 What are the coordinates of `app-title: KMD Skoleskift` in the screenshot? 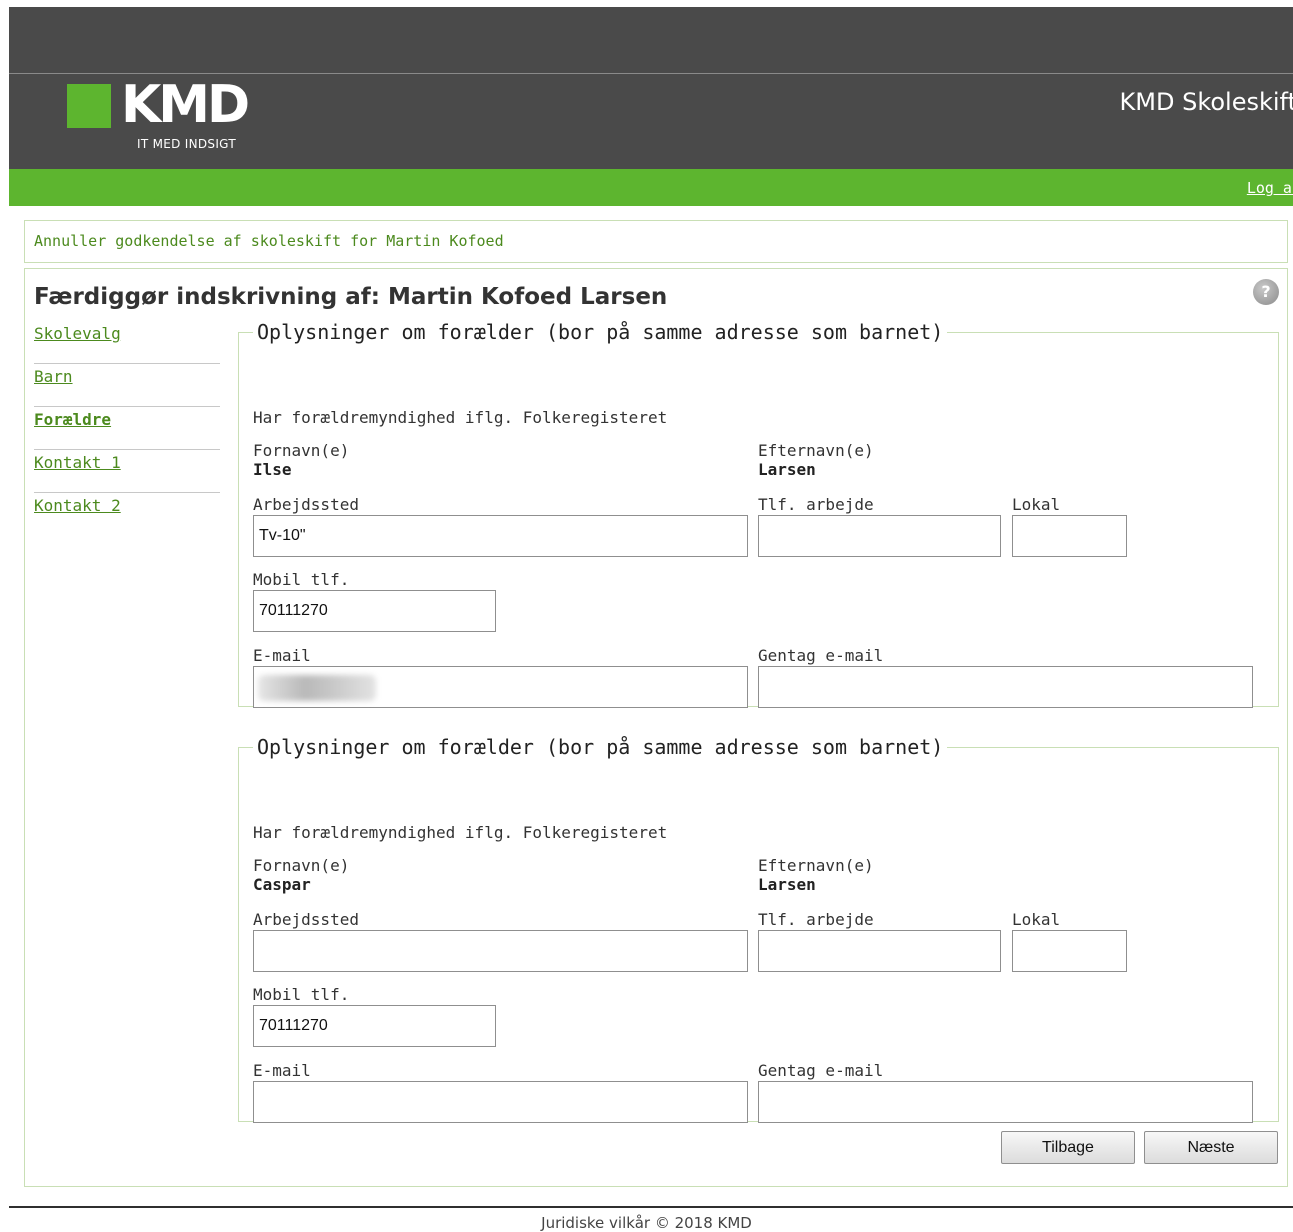 It's located at (1206, 102).